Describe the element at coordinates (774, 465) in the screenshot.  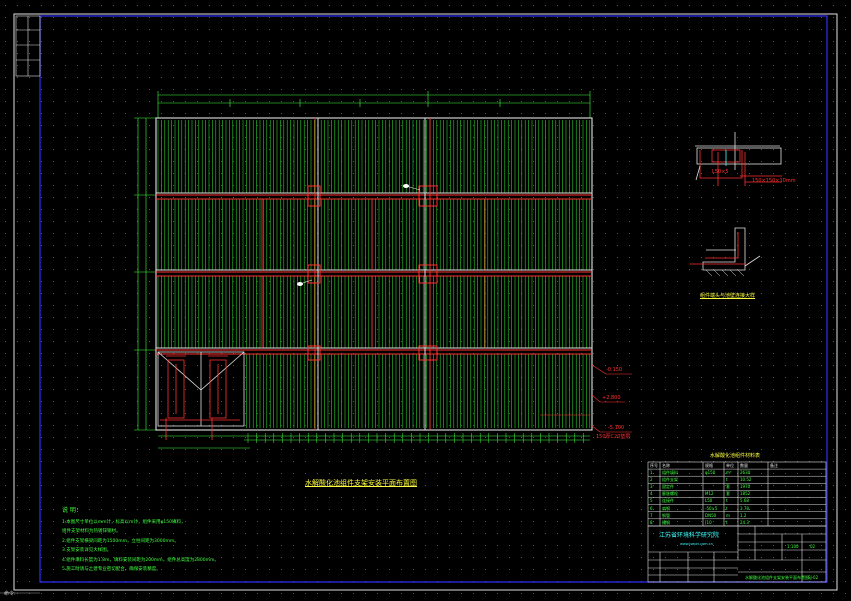
I see `bom-header-cell: 备注` at that location.